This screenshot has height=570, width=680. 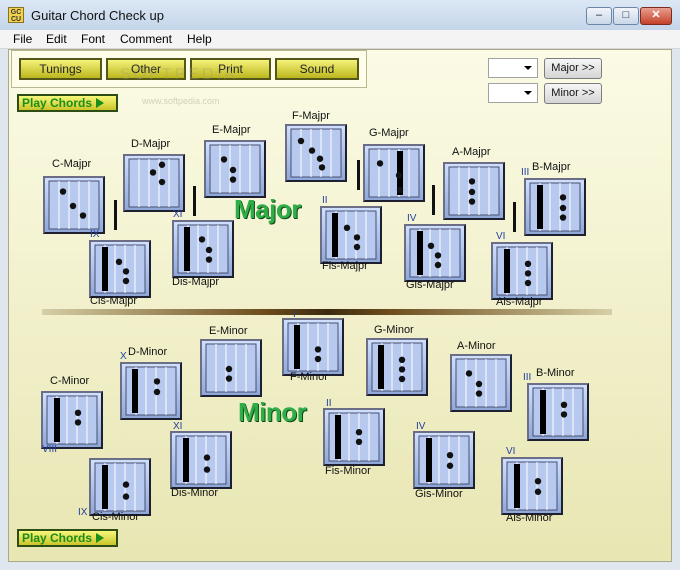 I want to click on fret-position-label: III, so click(x=525, y=172).